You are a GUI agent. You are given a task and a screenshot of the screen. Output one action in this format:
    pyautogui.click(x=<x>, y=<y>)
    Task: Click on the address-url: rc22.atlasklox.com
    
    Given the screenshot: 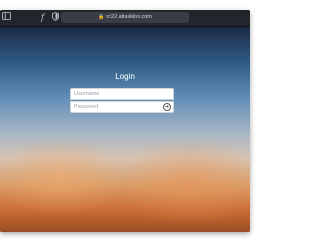 What is the action you would take?
    pyautogui.click(x=129, y=17)
    